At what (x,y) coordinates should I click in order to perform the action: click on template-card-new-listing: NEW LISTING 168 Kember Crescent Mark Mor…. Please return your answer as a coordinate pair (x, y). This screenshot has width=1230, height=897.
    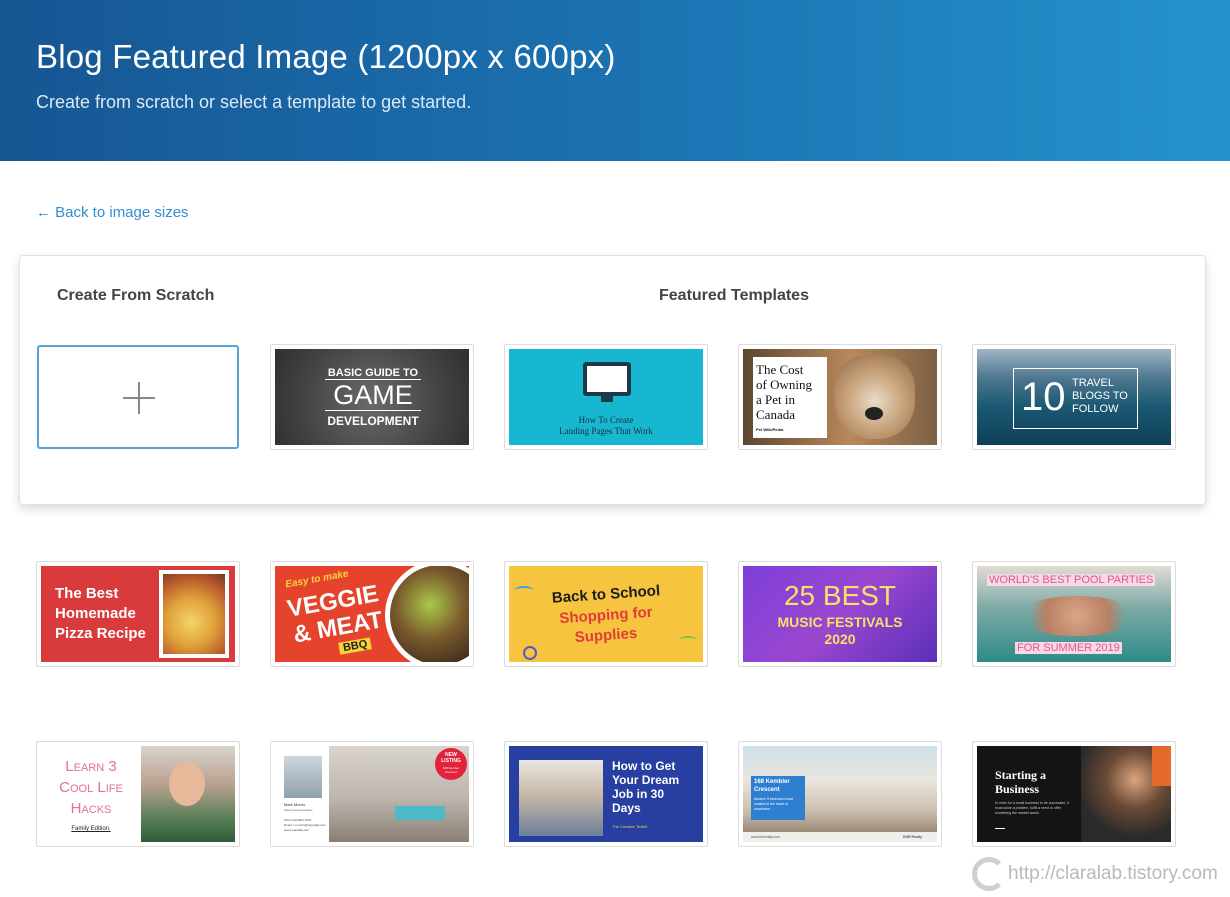
    Looking at the image, I should click on (372, 794).